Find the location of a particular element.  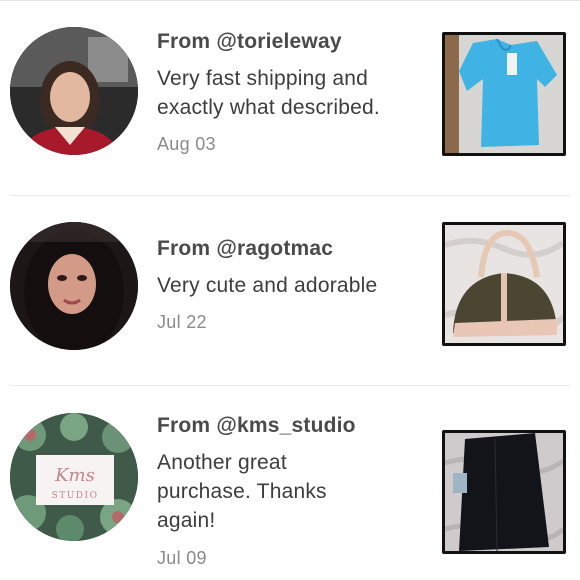

black-skirt-photo-icon is located at coordinates (504, 492).